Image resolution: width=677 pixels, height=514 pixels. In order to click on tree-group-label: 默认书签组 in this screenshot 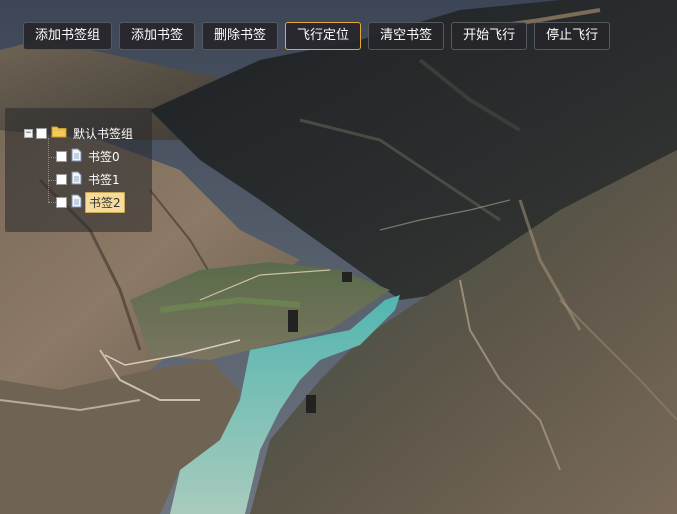, I will do `click(103, 133)`.